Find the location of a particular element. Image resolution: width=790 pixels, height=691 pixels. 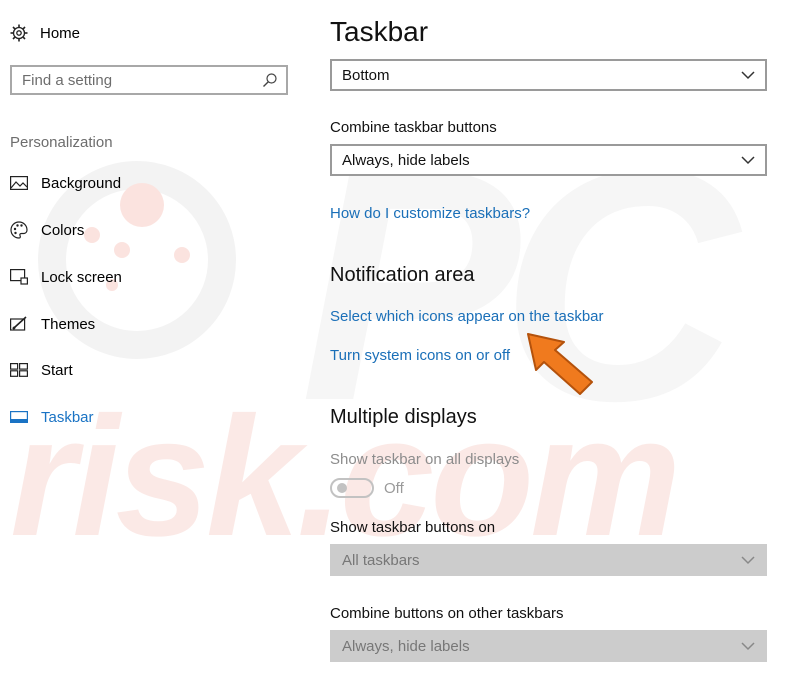

show-buttons-on-label: Show taskbar buttons on is located at coordinates (413, 527).